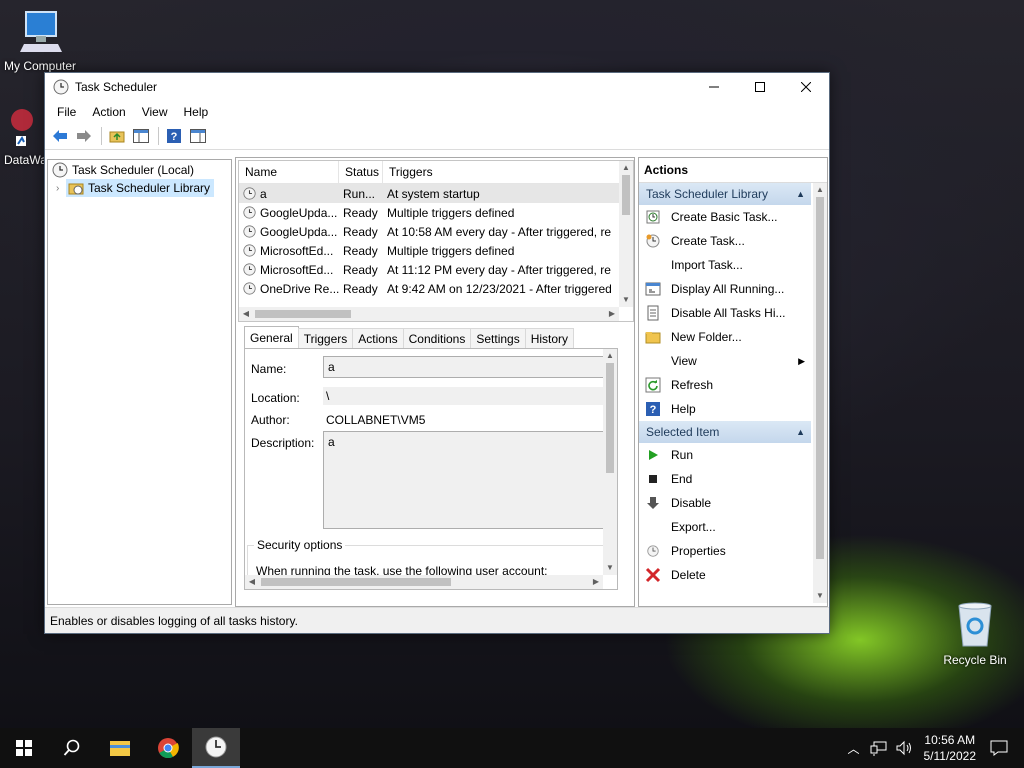 The image size is (1024, 768). I want to click on minimize-button, so click(714, 87).